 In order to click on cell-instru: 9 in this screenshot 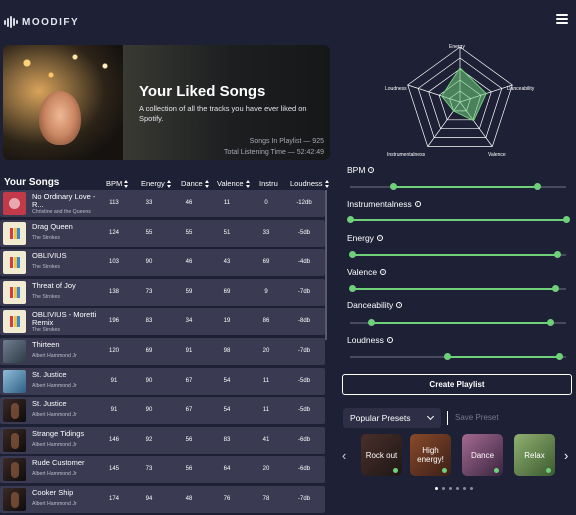, I will do `click(266, 291)`.